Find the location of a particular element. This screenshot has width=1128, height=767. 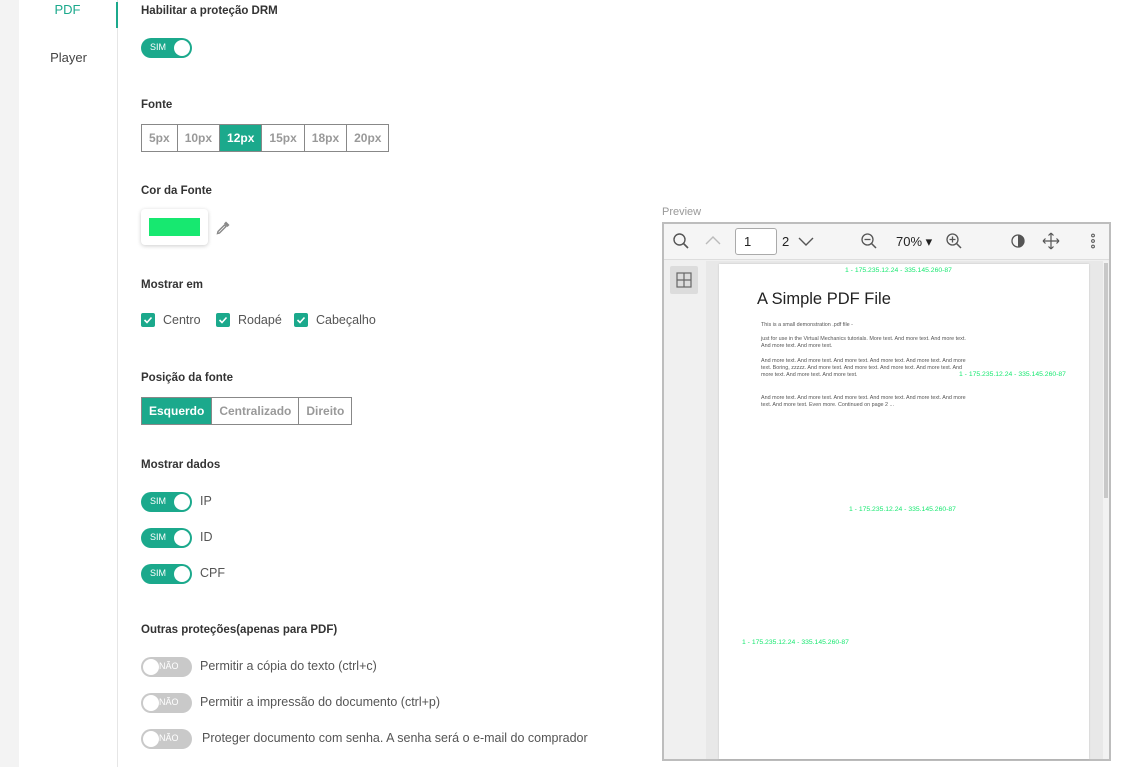

font-size-option: 20px is located at coordinates (367, 138).